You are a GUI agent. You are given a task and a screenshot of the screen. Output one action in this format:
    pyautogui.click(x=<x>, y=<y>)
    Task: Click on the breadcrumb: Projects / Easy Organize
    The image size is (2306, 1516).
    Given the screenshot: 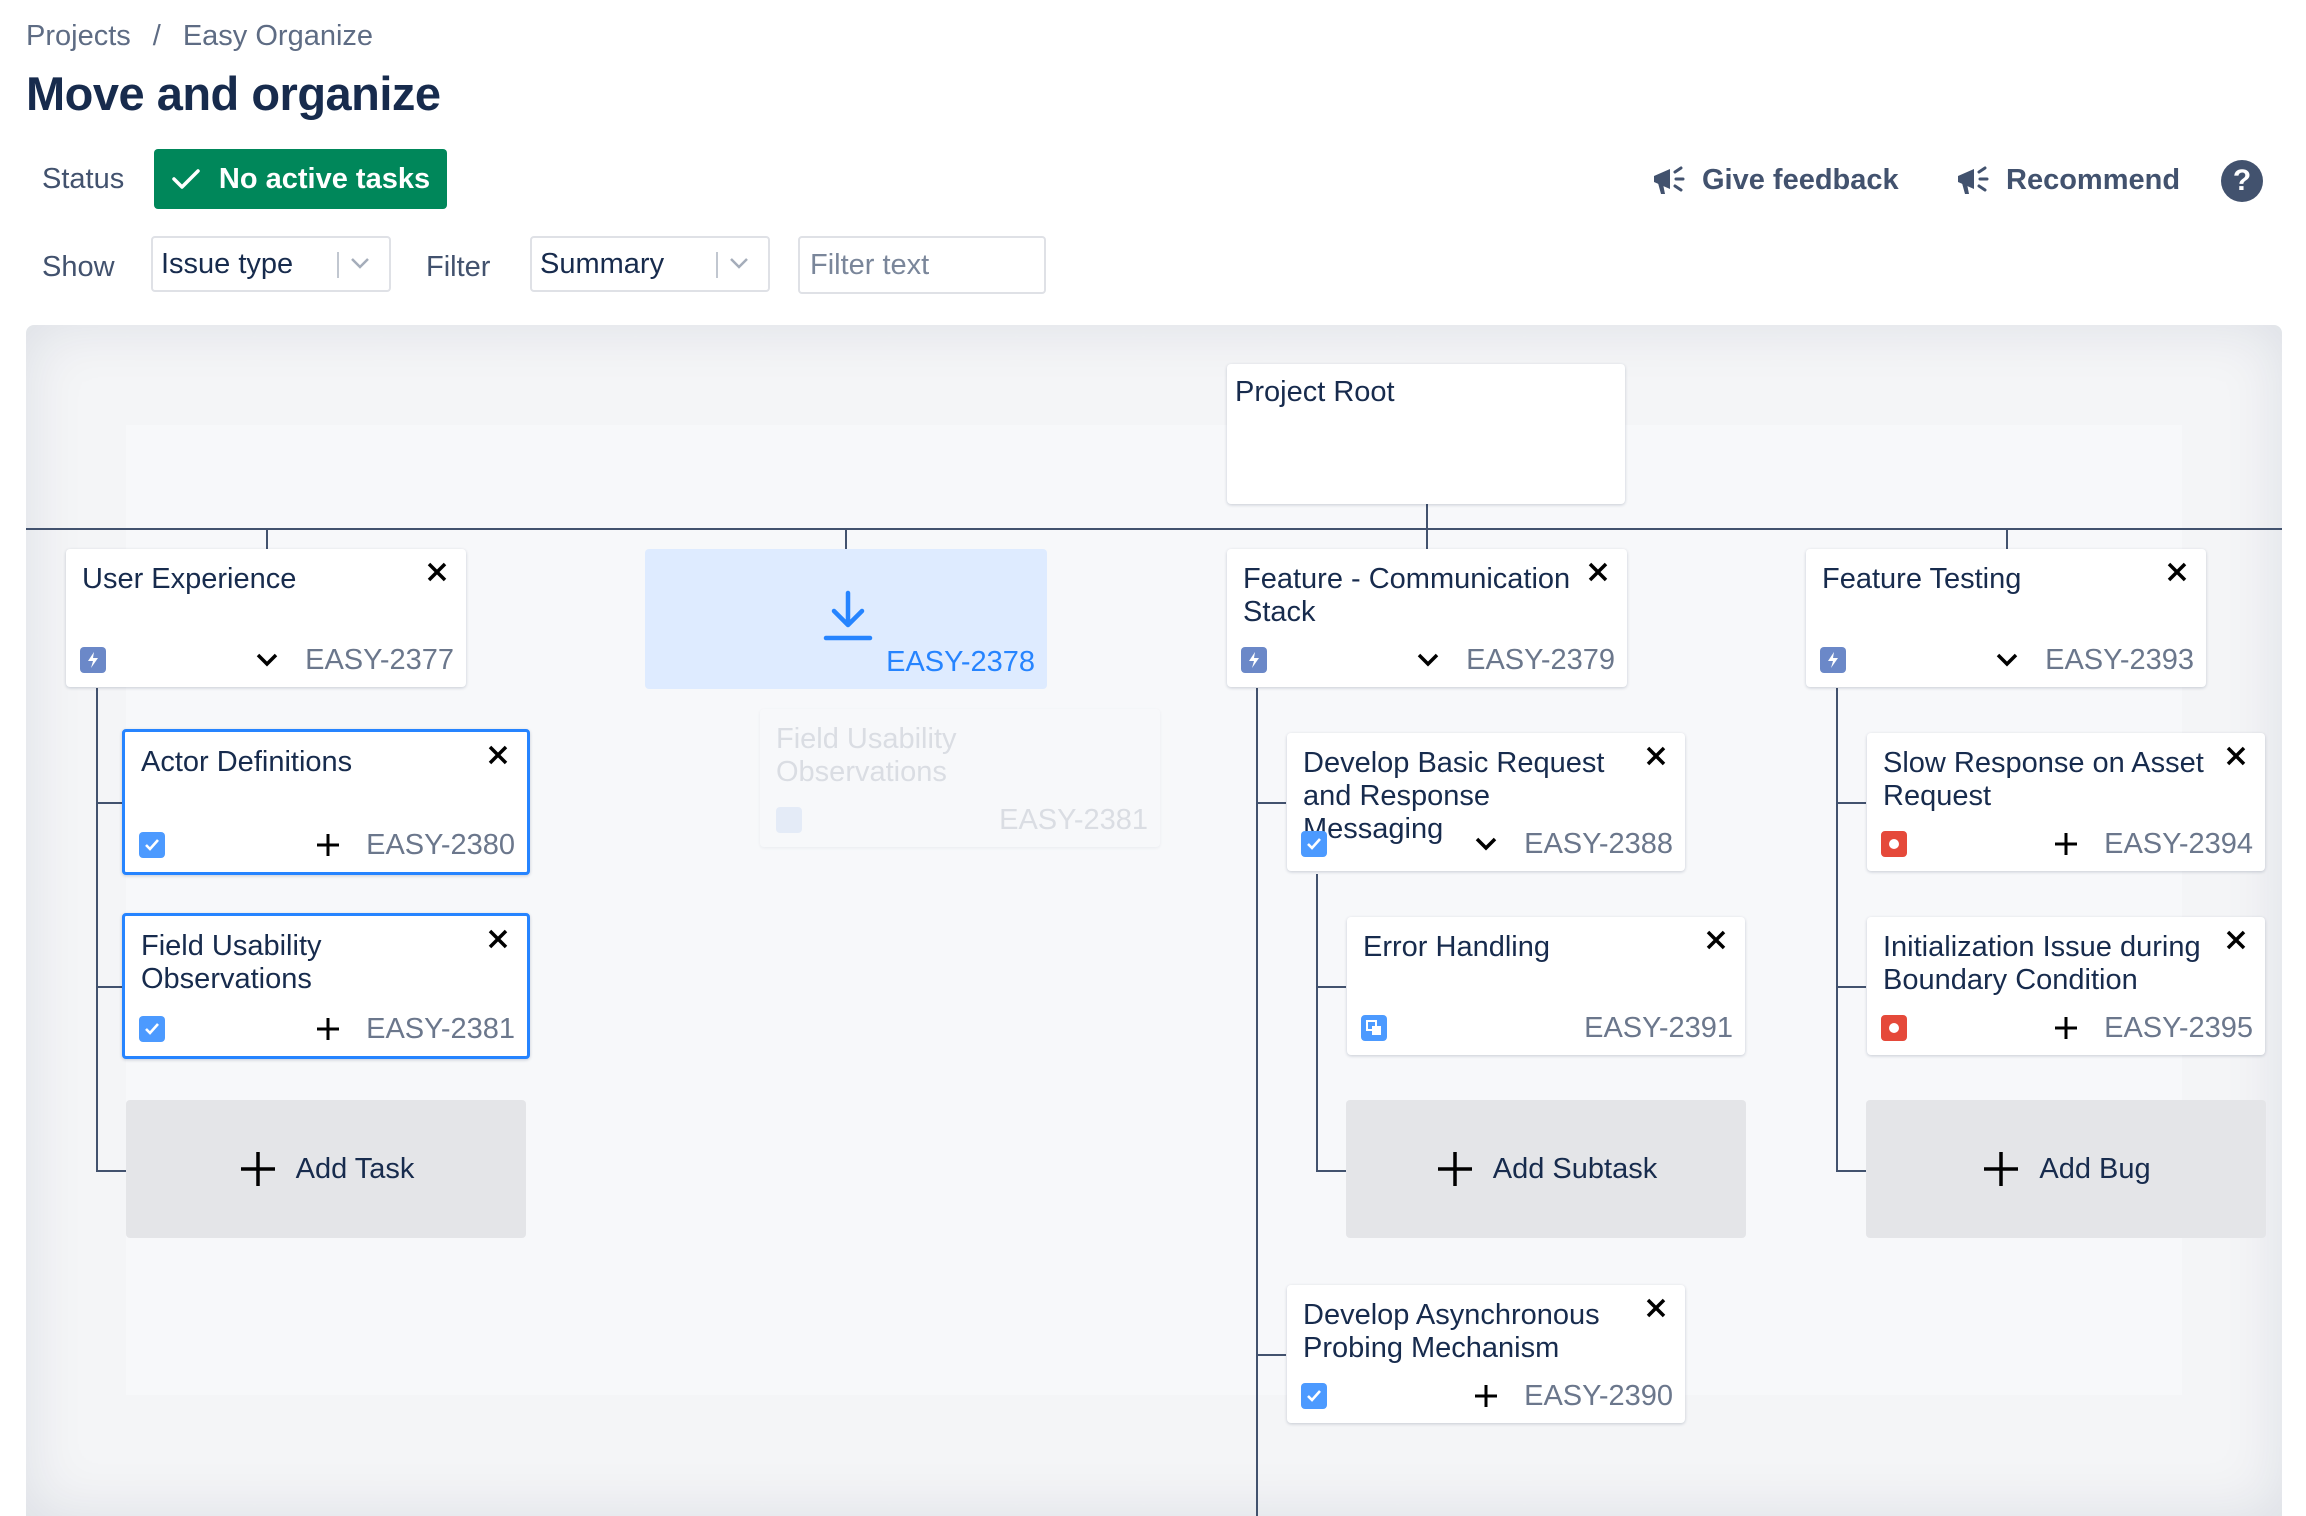 What is the action you would take?
    pyautogui.click(x=199, y=36)
    